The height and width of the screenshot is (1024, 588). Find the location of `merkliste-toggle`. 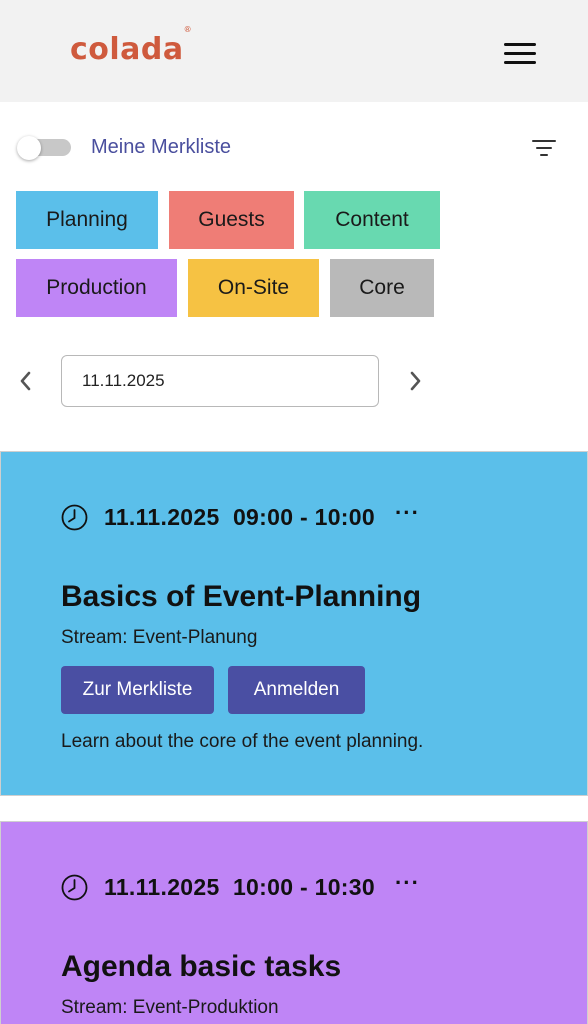

merkliste-toggle is located at coordinates (45, 148).